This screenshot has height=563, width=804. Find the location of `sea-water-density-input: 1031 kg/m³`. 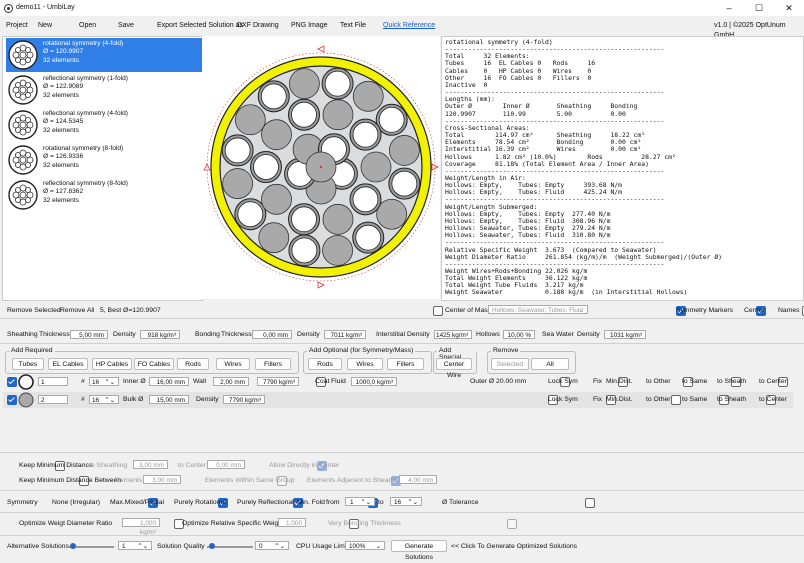

sea-water-density-input: 1031 kg/m³ is located at coordinates (625, 334).